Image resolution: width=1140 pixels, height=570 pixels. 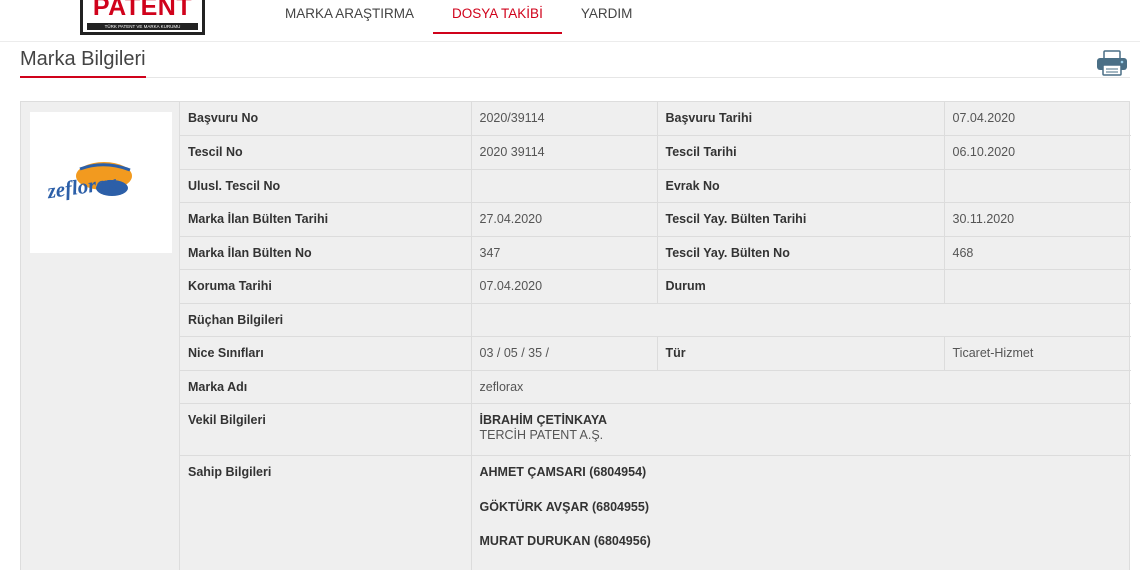 I want to click on field-value: 27.04.2020, so click(x=563, y=219).